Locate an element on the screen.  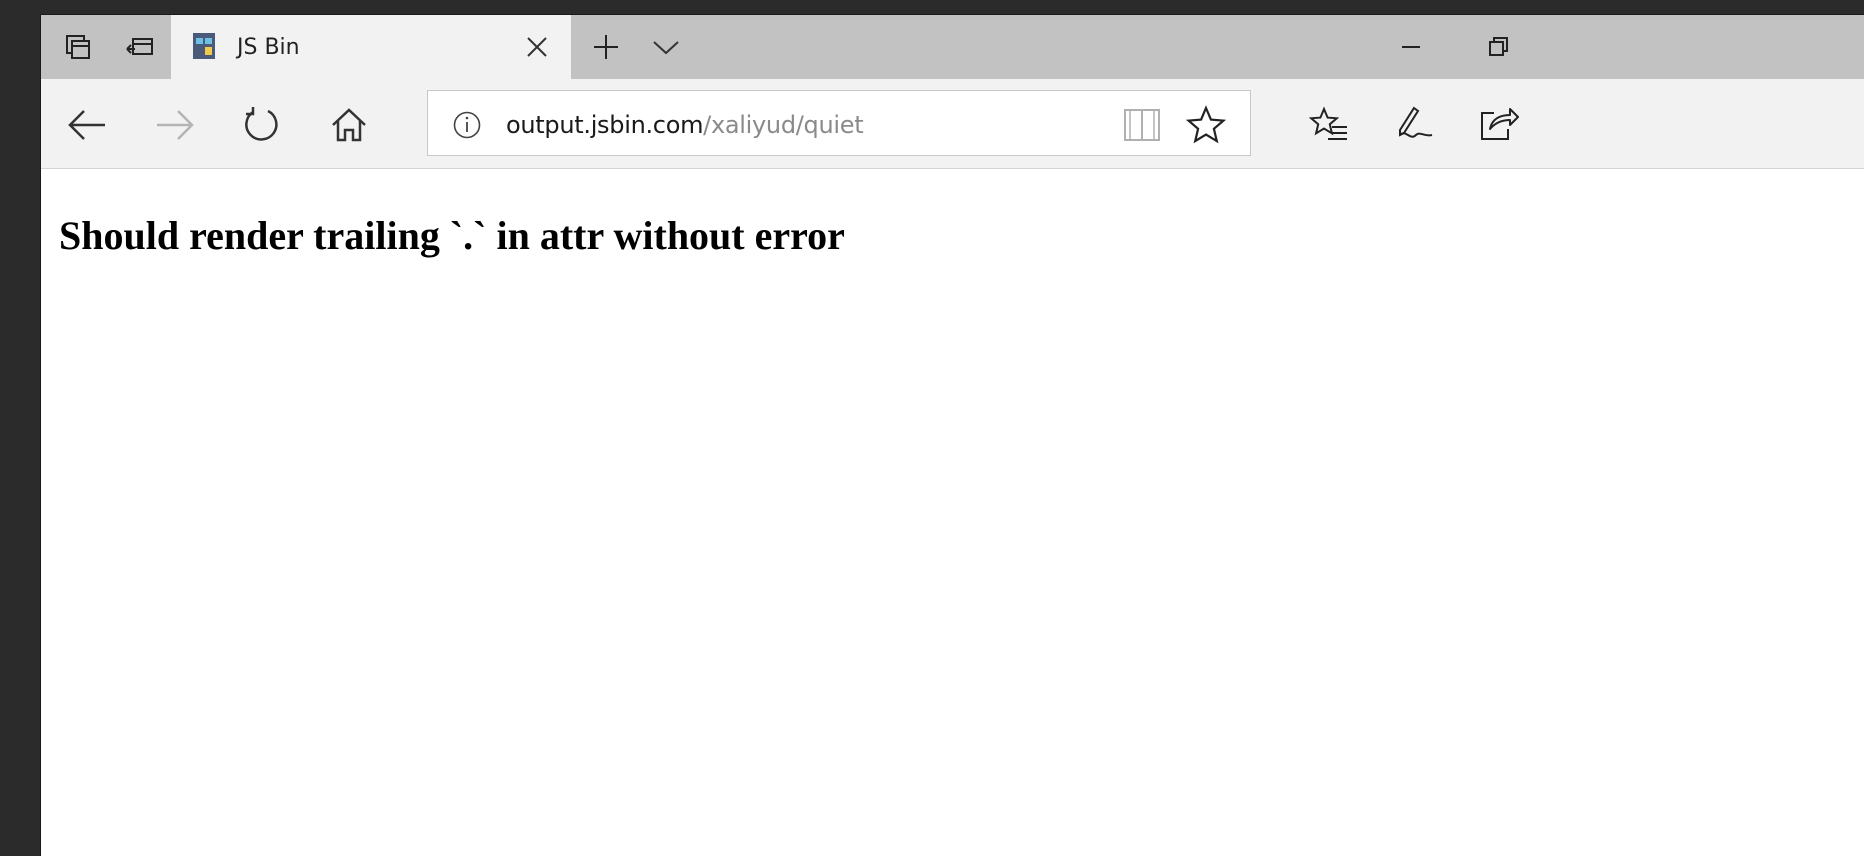
tab-close-button is located at coordinates (537, 47).